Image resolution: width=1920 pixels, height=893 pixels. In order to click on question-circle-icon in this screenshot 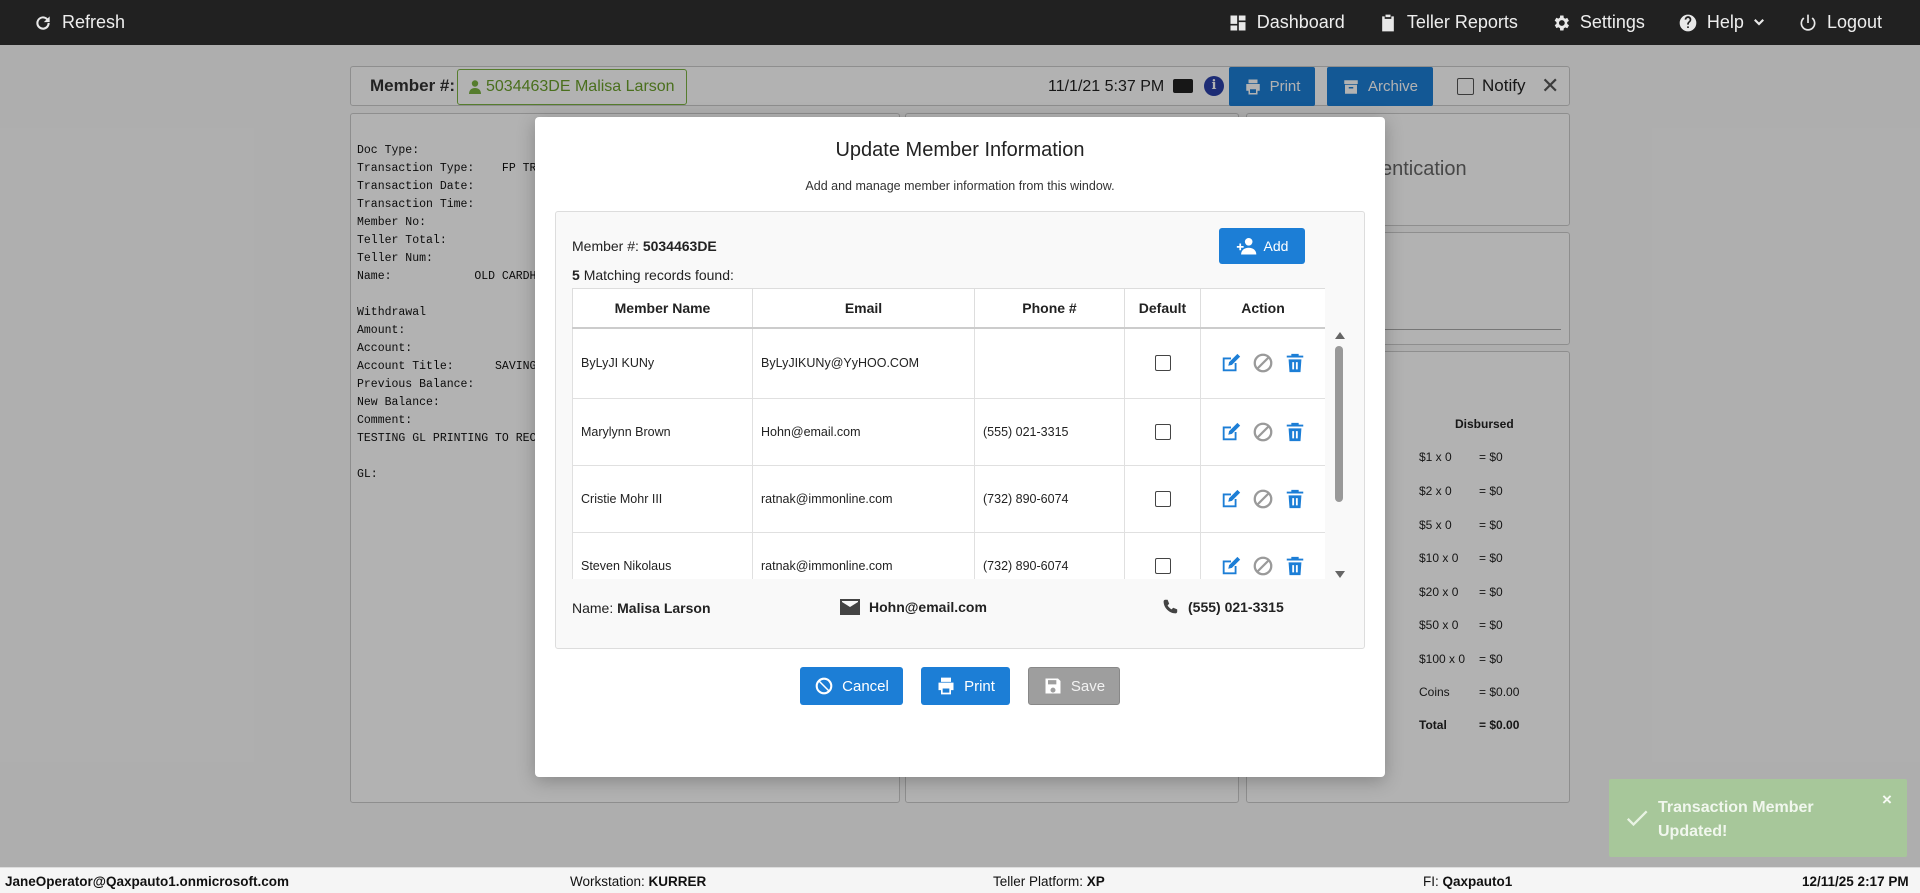, I will do `click(1688, 23)`.